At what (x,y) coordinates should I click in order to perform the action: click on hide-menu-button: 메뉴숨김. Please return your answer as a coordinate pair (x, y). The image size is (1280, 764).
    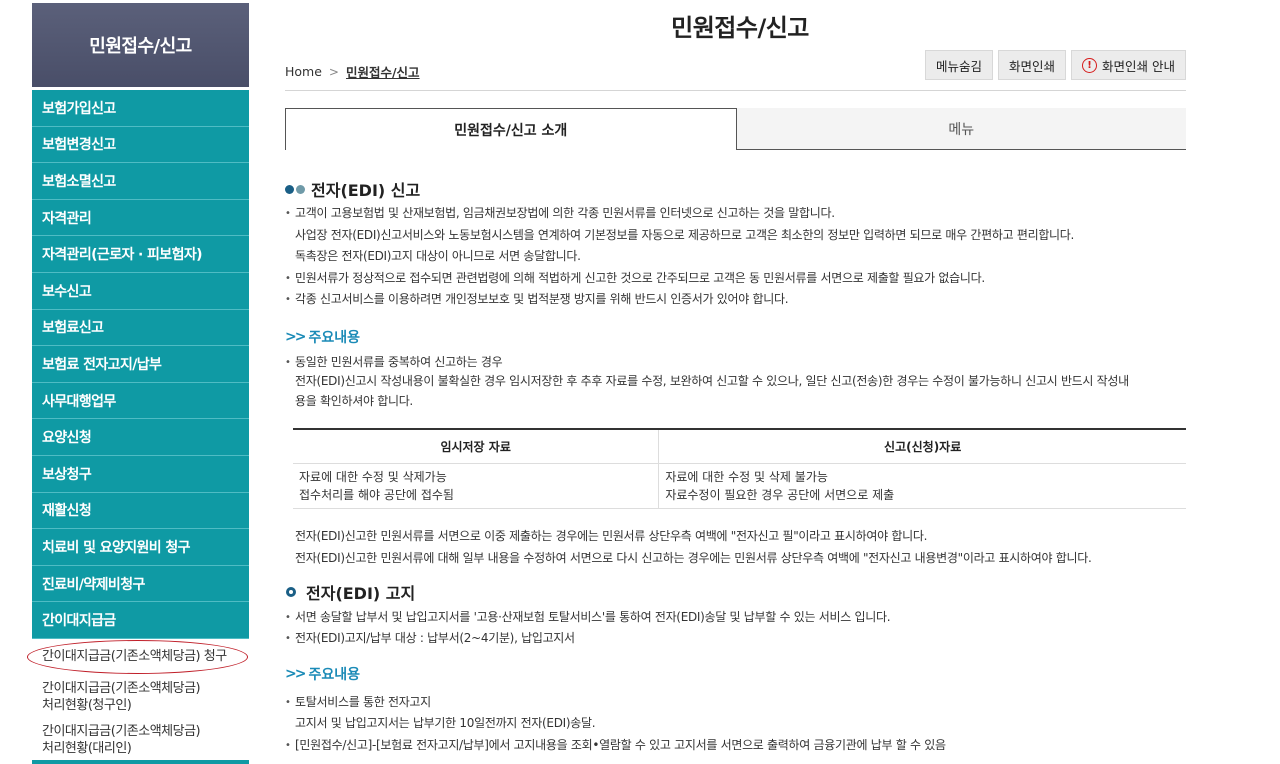
    Looking at the image, I should click on (958, 65).